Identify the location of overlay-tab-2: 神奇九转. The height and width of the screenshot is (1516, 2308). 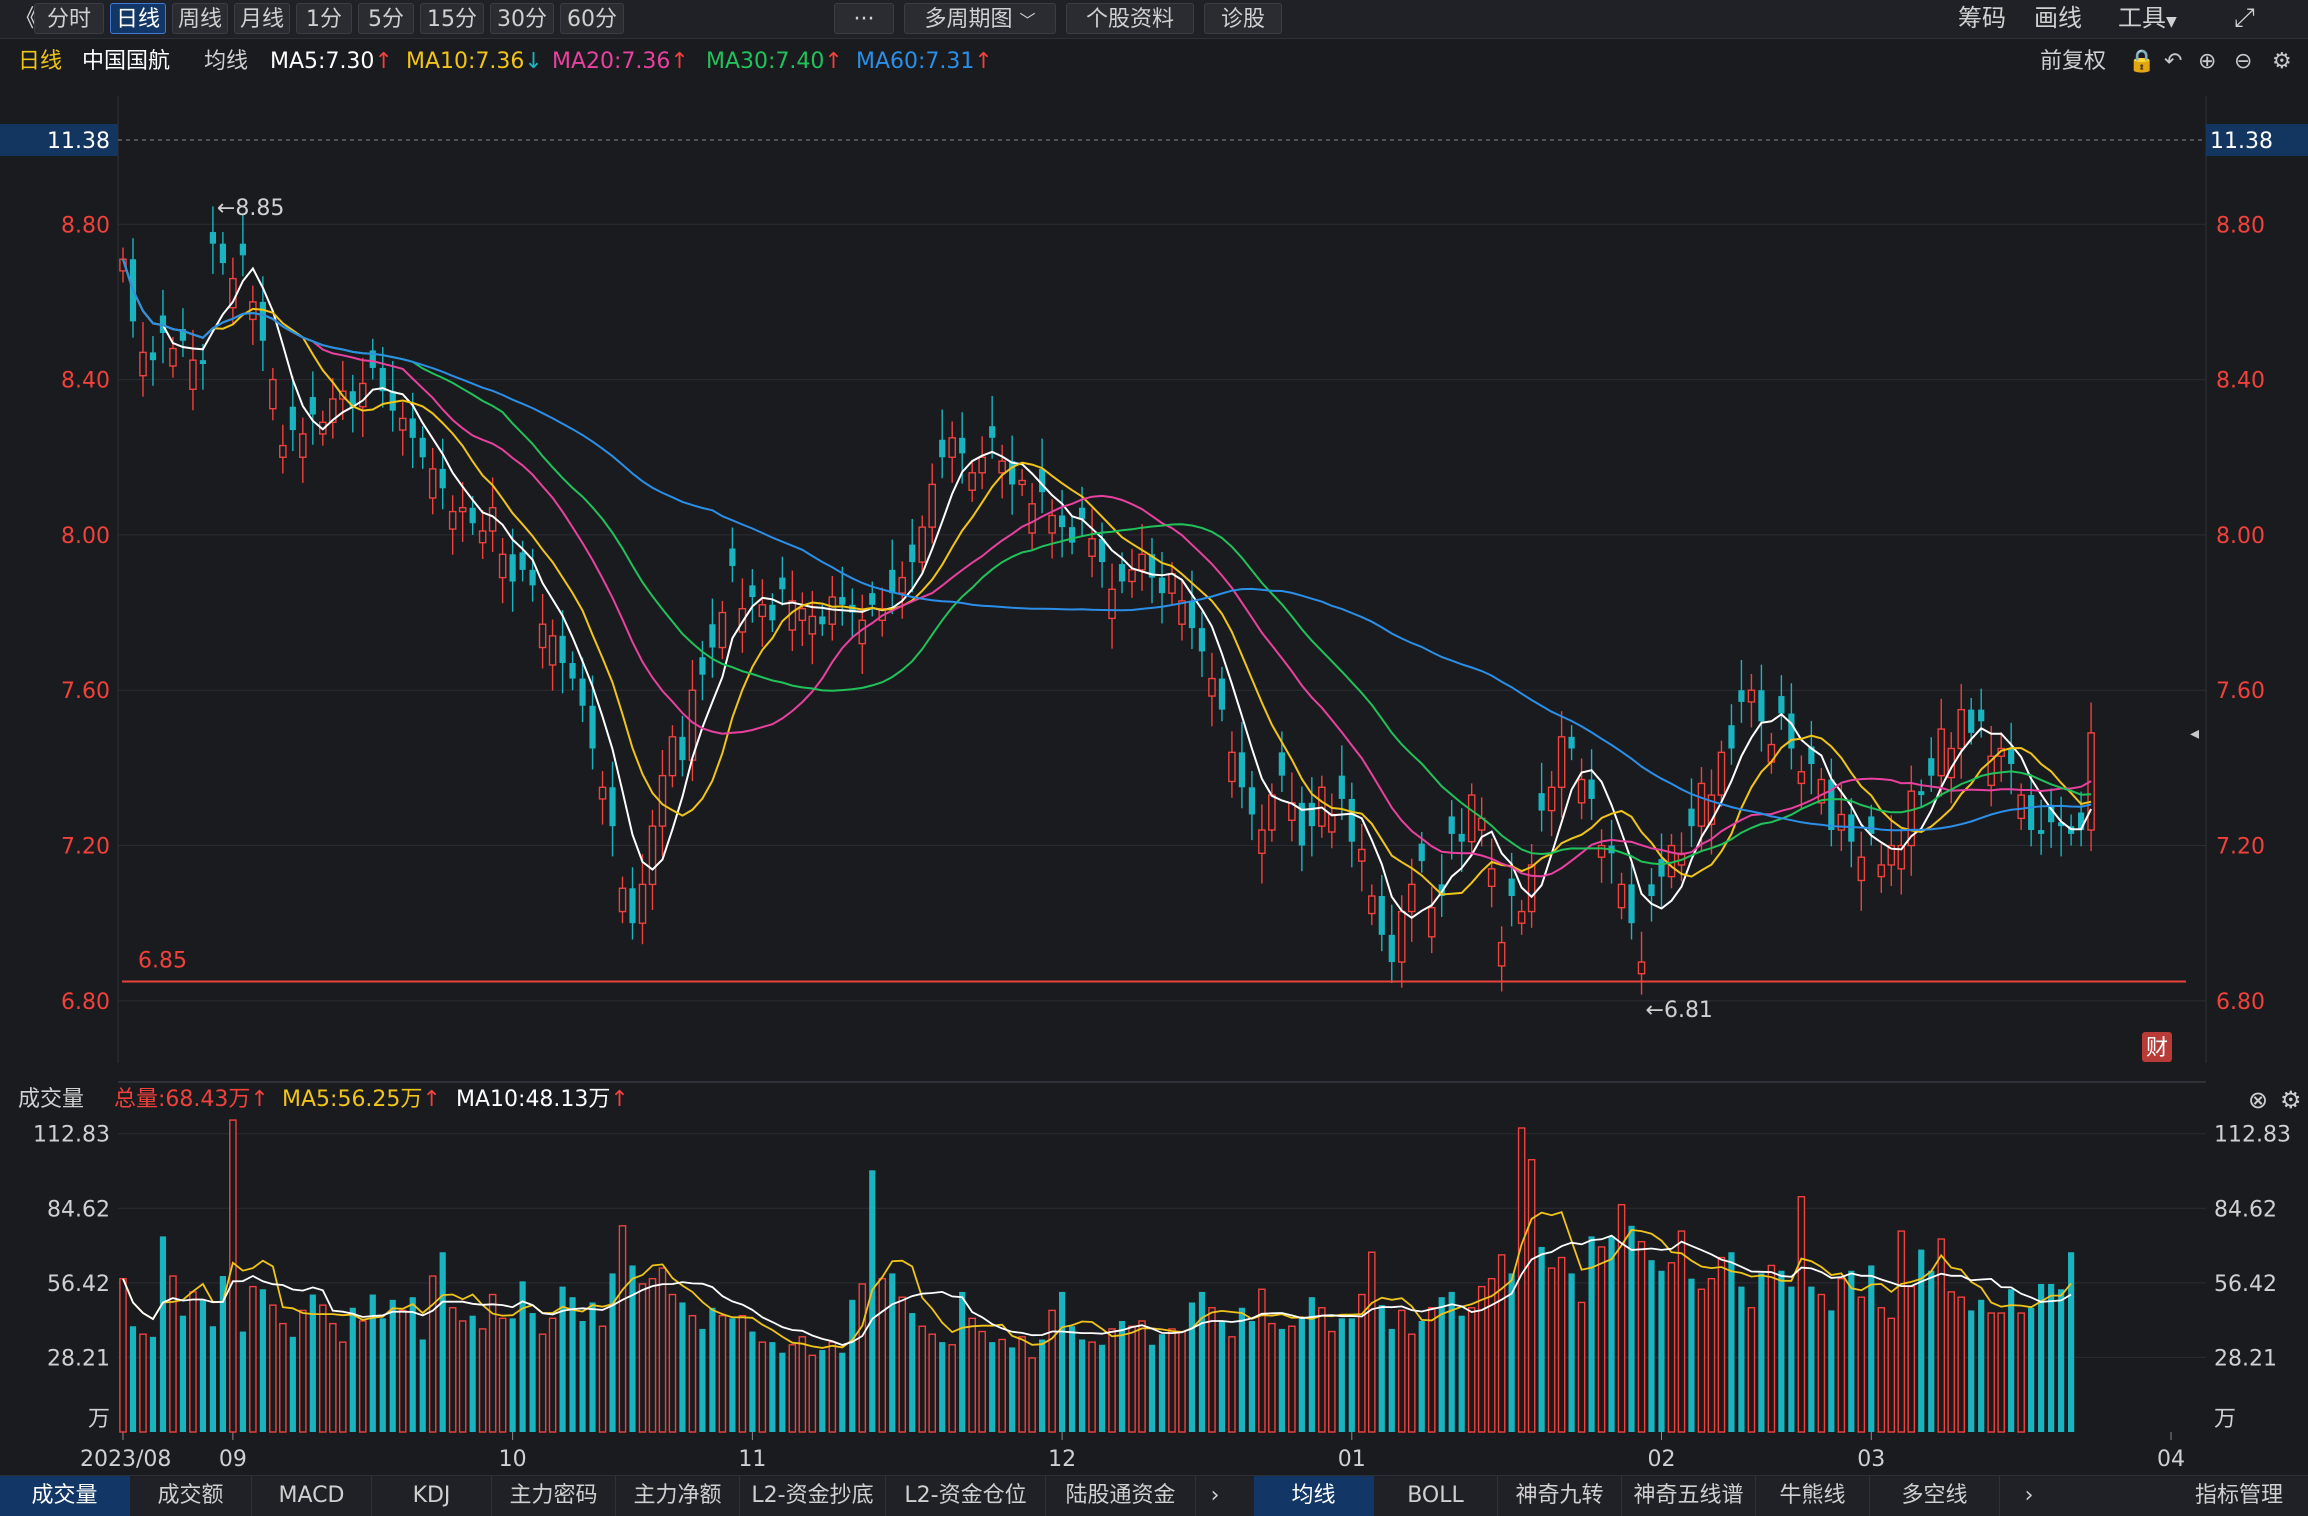
(1560, 1496).